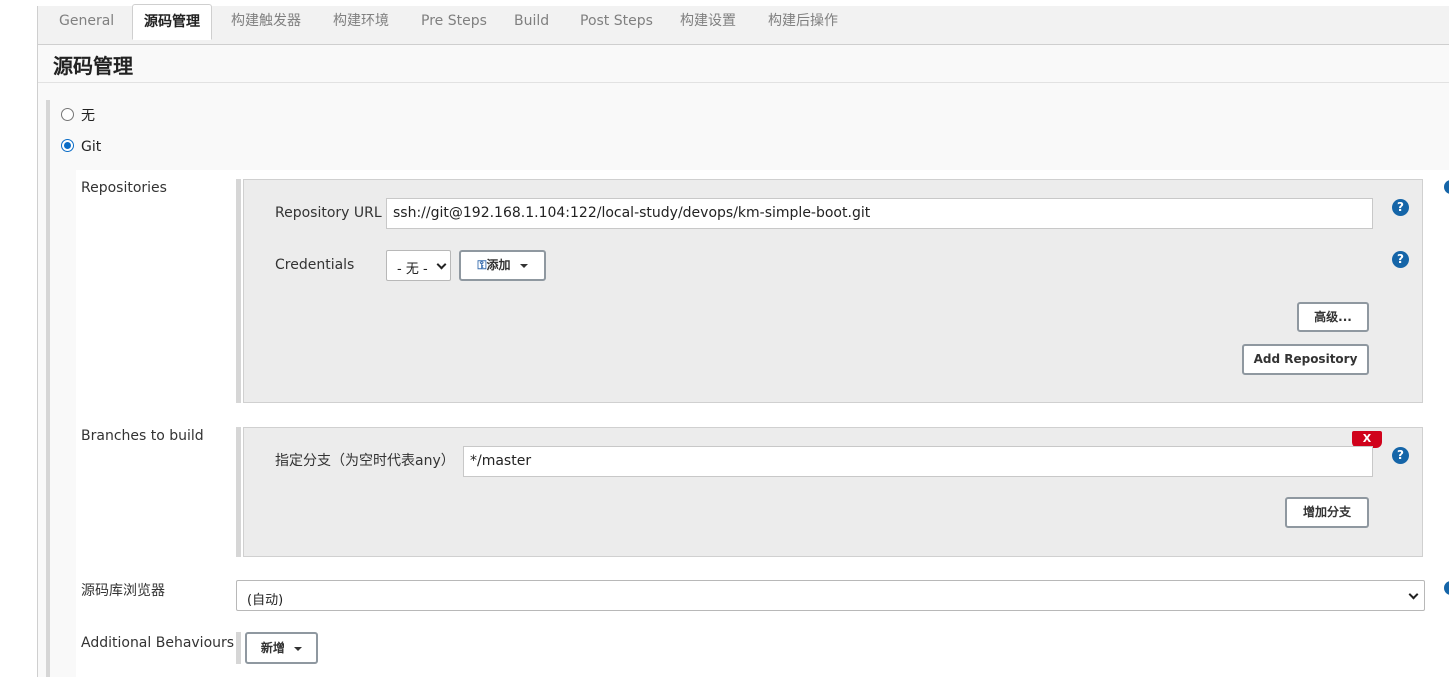  What do you see at coordinates (88, 116) in the screenshot?
I see `scm-none-label: 无` at bounding box center [88, 116].